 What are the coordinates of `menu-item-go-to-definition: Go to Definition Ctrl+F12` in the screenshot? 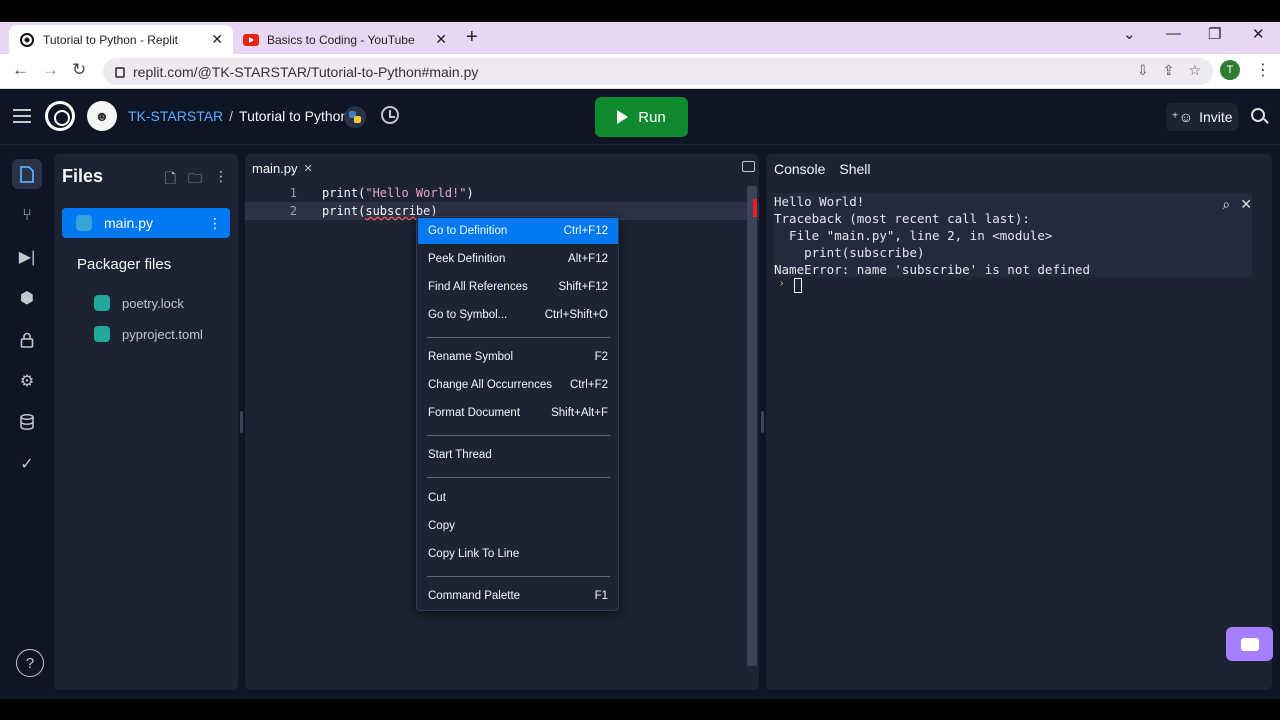 It's located at (518, 231).